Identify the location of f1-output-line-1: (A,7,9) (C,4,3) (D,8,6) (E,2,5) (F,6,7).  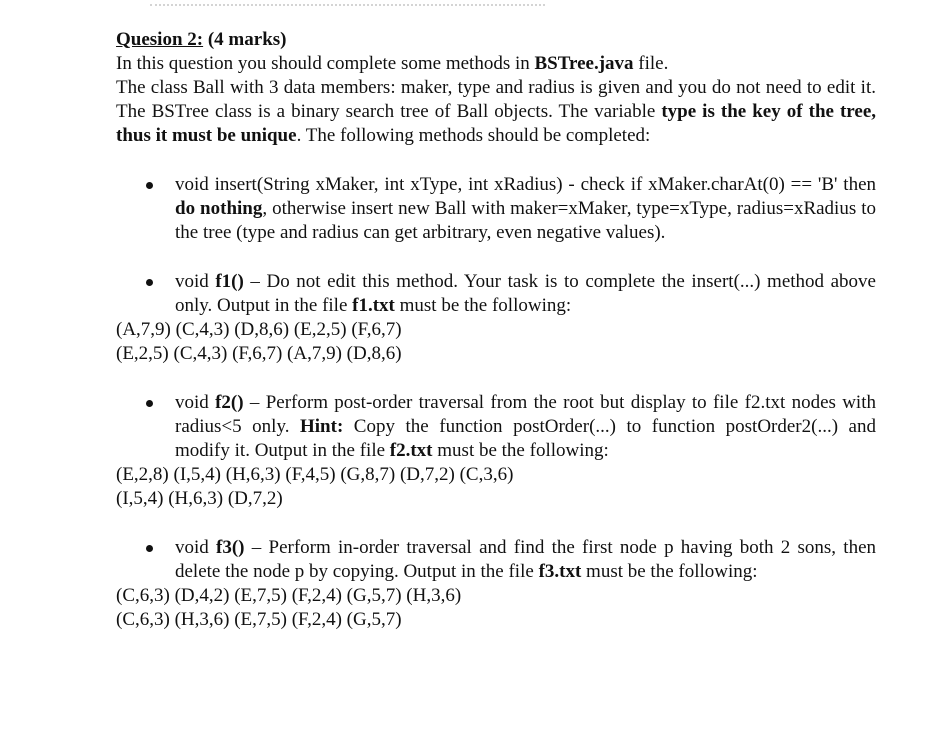
(259, 329).